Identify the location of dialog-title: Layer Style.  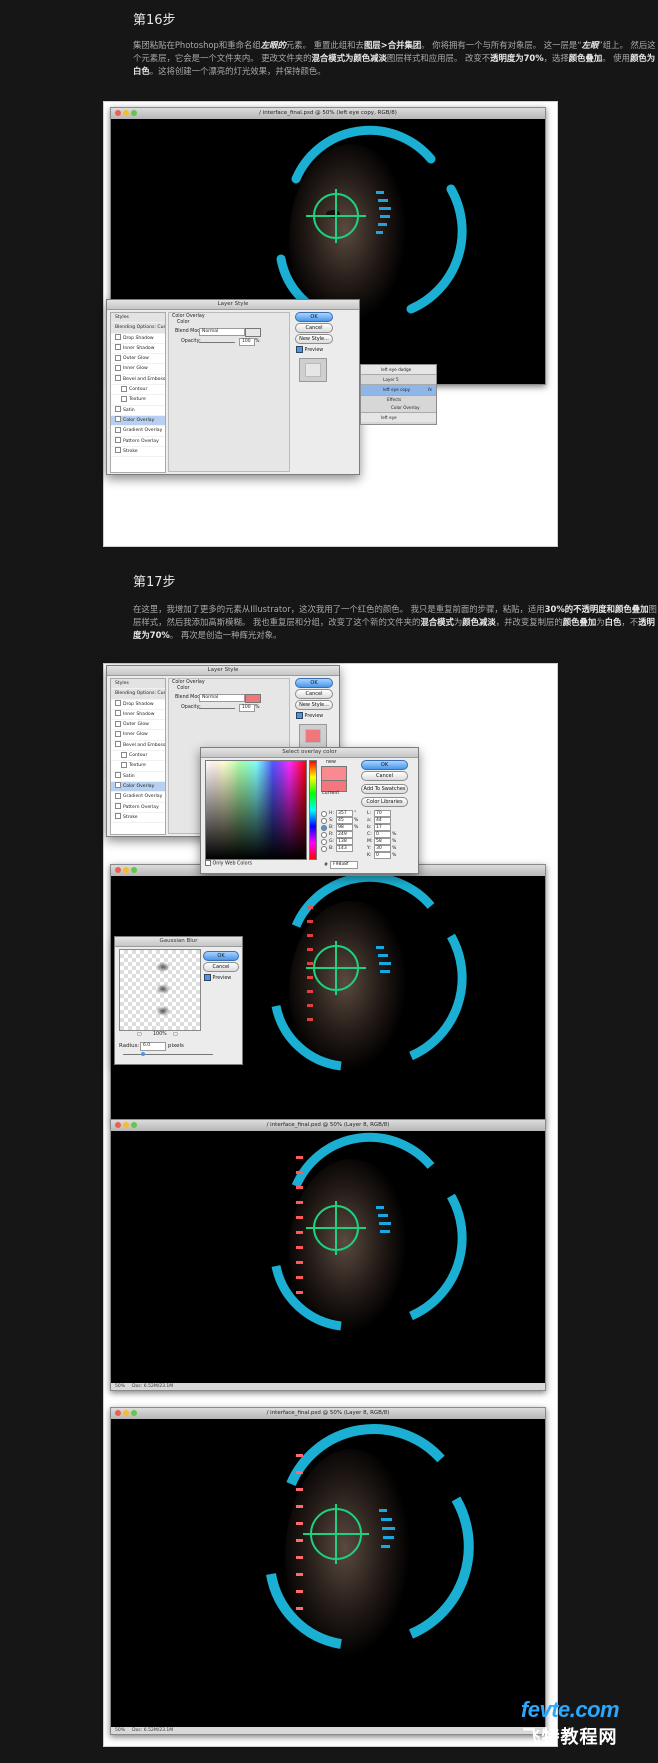
(223, 671).